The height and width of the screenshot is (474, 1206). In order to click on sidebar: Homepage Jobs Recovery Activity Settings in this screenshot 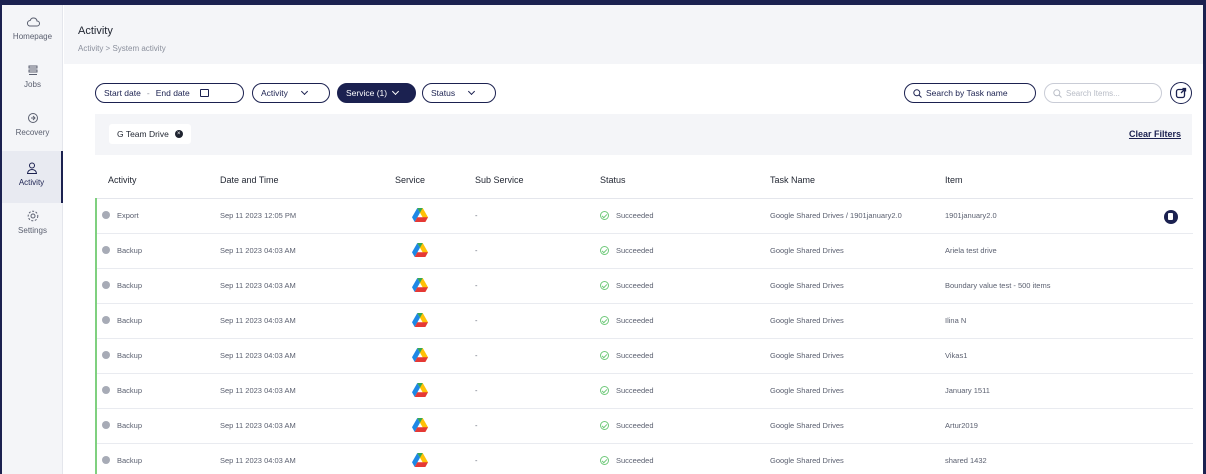, I will do `click(32, 239)`.